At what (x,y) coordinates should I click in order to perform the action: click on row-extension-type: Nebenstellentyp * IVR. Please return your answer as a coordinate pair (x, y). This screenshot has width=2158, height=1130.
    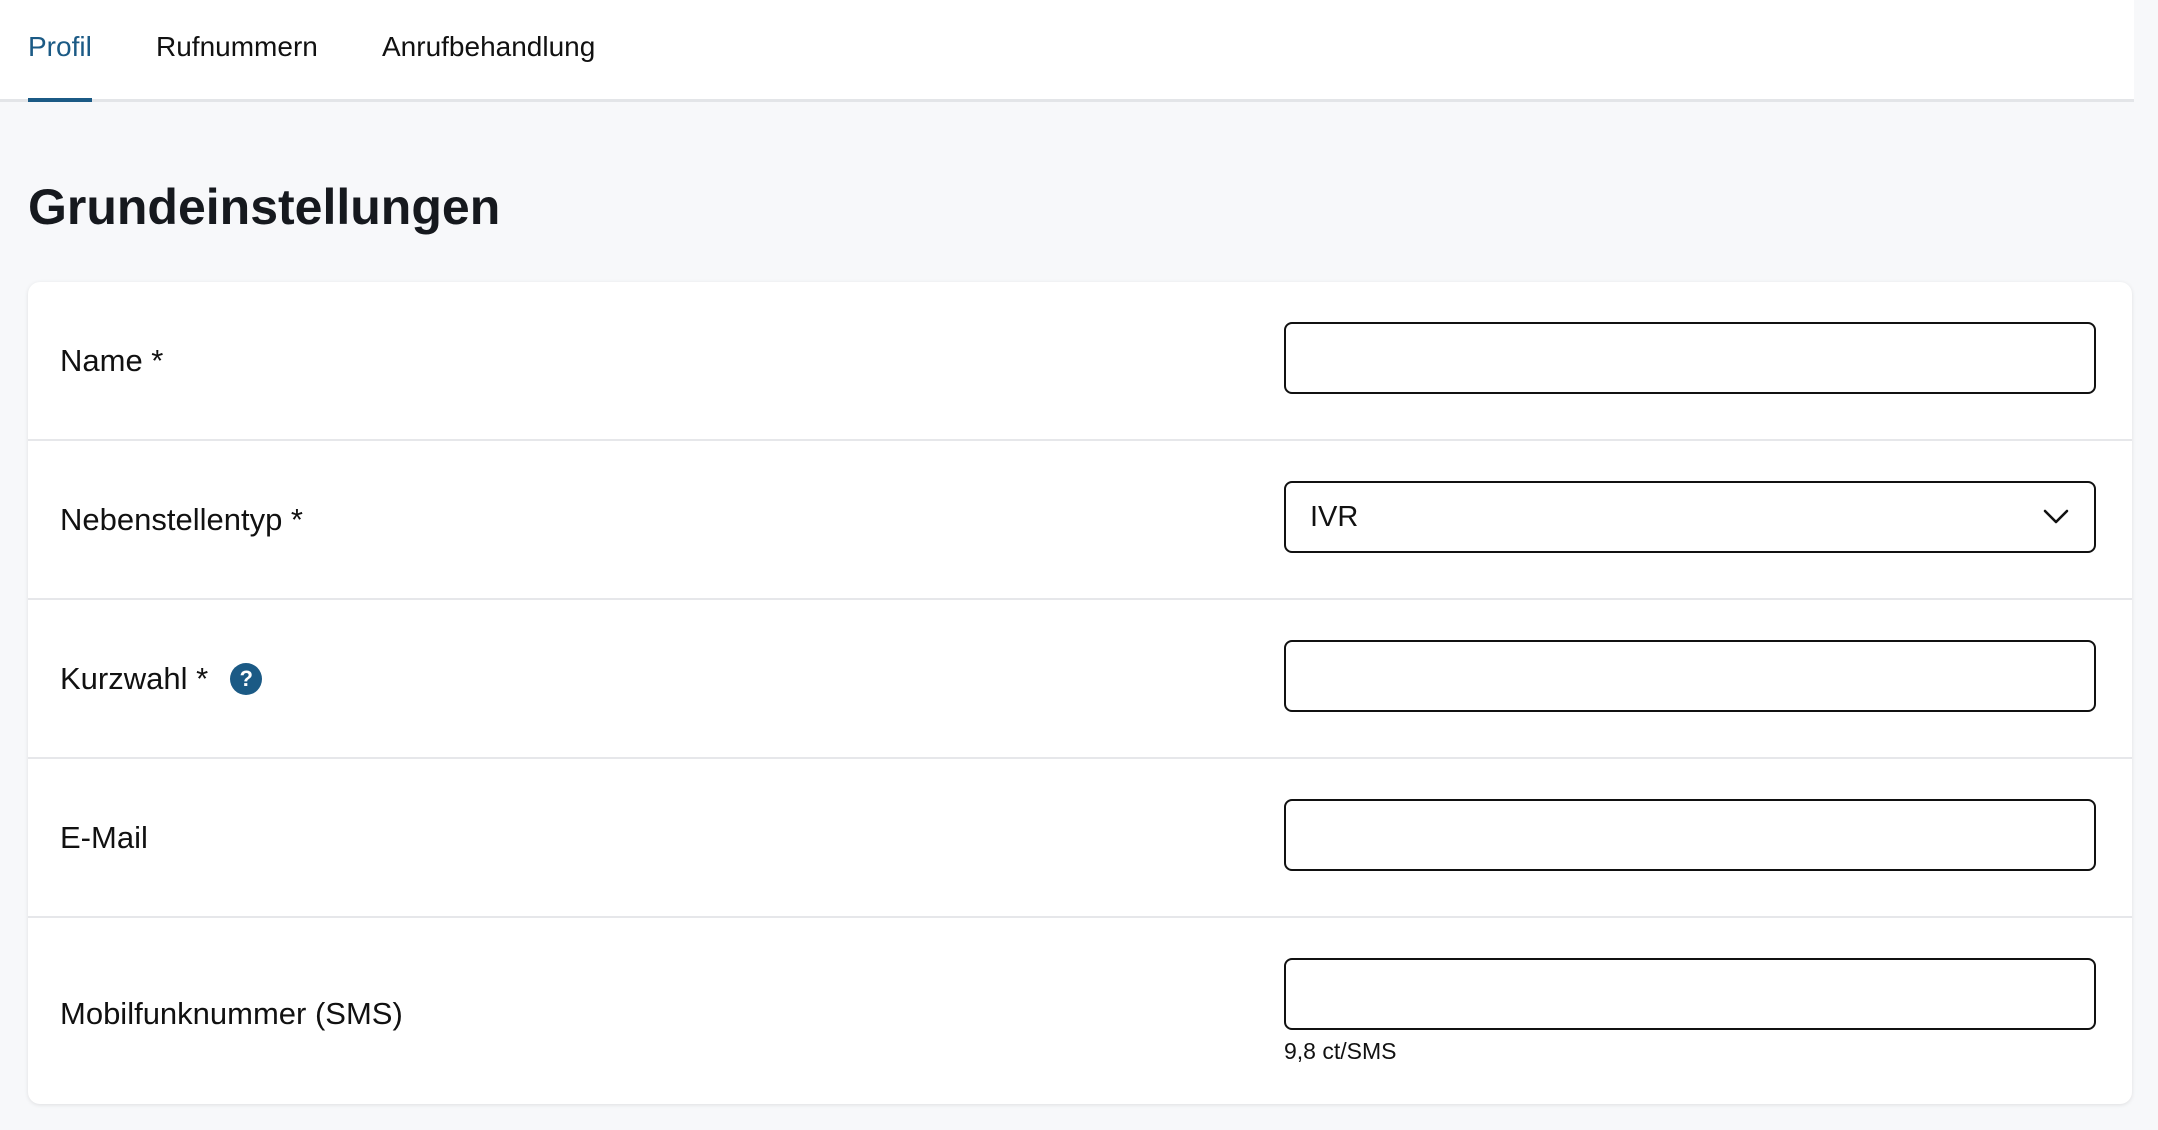
    Looking at the image, I should click on (1080, 520).